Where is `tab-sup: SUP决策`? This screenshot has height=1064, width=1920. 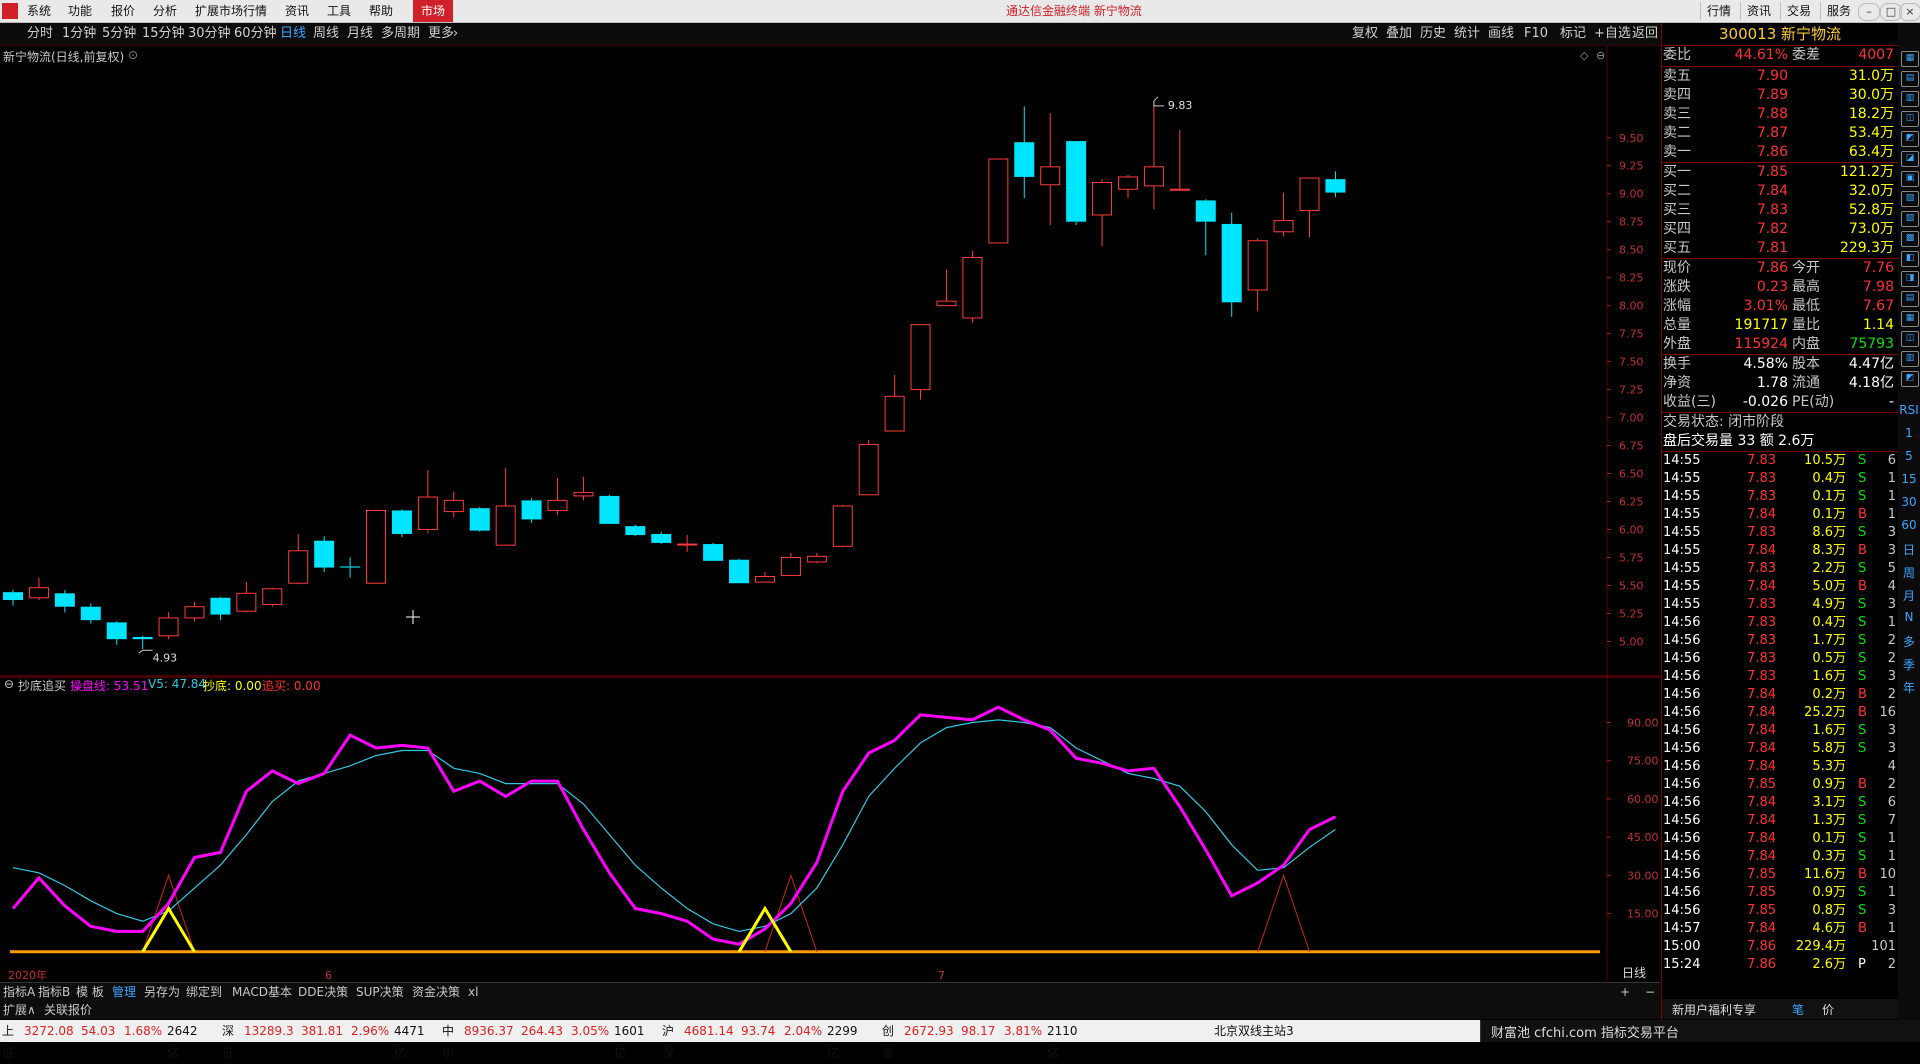 tab-sup: SUP决策 is located at coordinates (380, 992).